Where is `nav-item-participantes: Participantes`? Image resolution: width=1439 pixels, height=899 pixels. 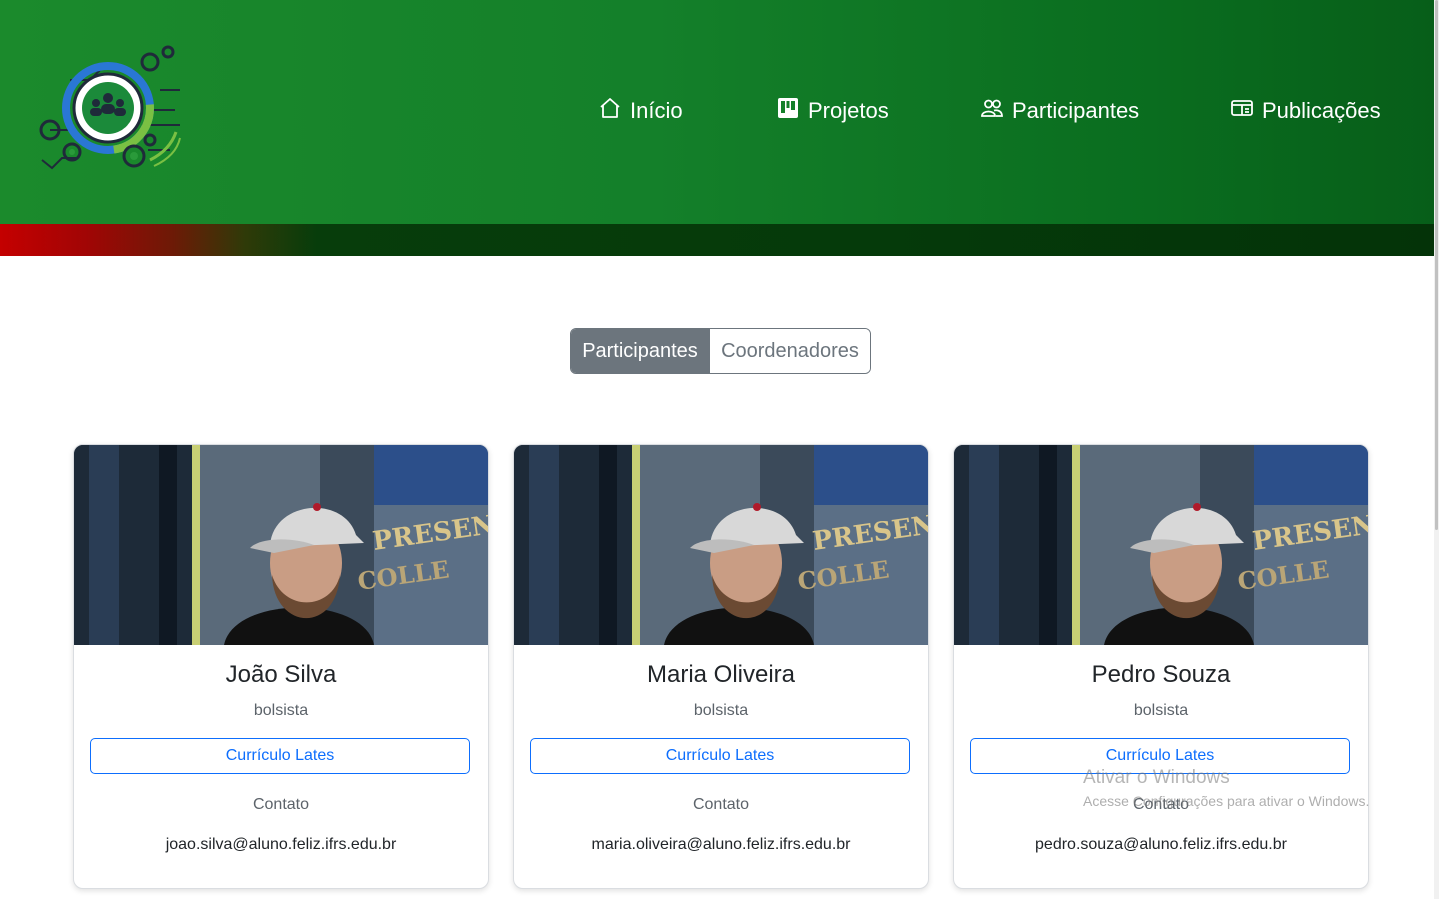
nav-item-participantes: Participantes is located at coordinates (1059, 111).